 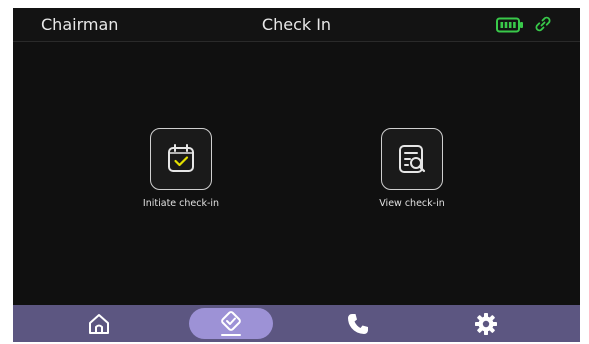 I want to click on nav-home-button, so click(x=99, y=323).